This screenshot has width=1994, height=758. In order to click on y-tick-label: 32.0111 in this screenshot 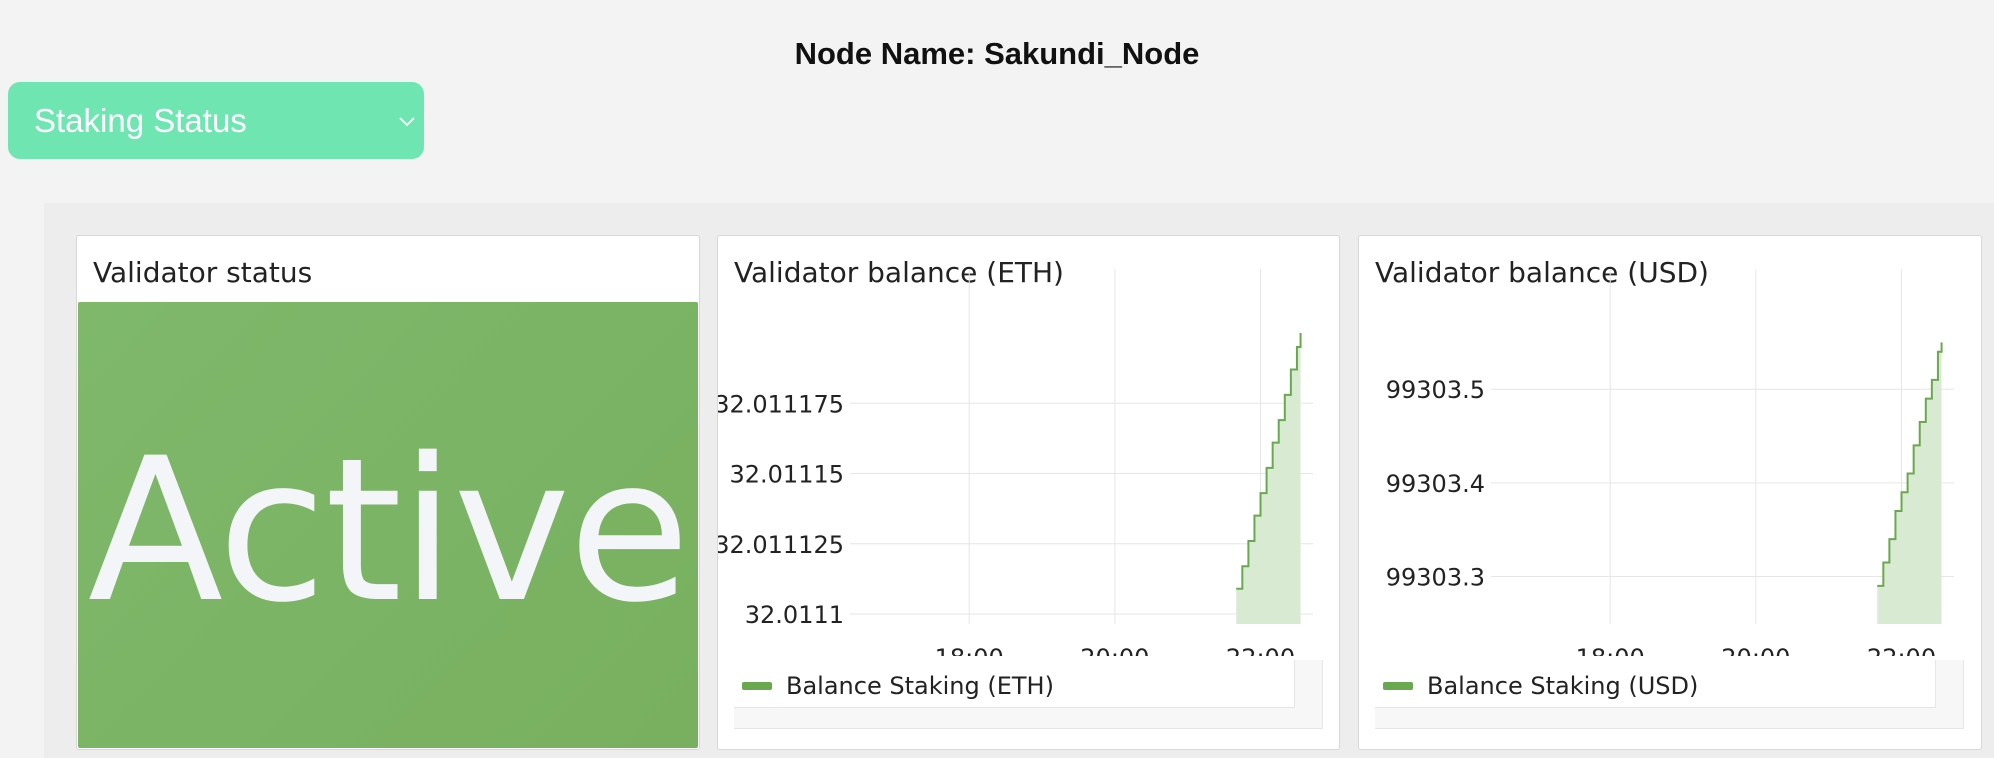, I will do `click(794, 615)`.